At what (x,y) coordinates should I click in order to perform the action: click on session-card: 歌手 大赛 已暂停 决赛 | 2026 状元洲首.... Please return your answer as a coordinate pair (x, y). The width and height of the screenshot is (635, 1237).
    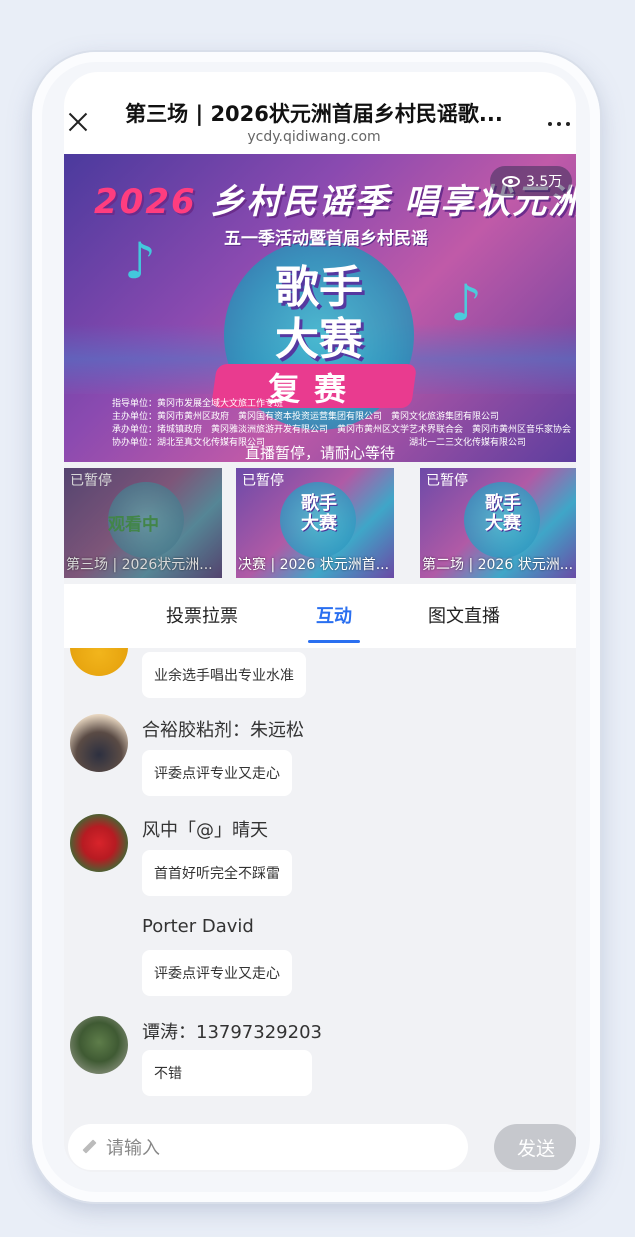
    Looking at the image, I should click on (315, 523).